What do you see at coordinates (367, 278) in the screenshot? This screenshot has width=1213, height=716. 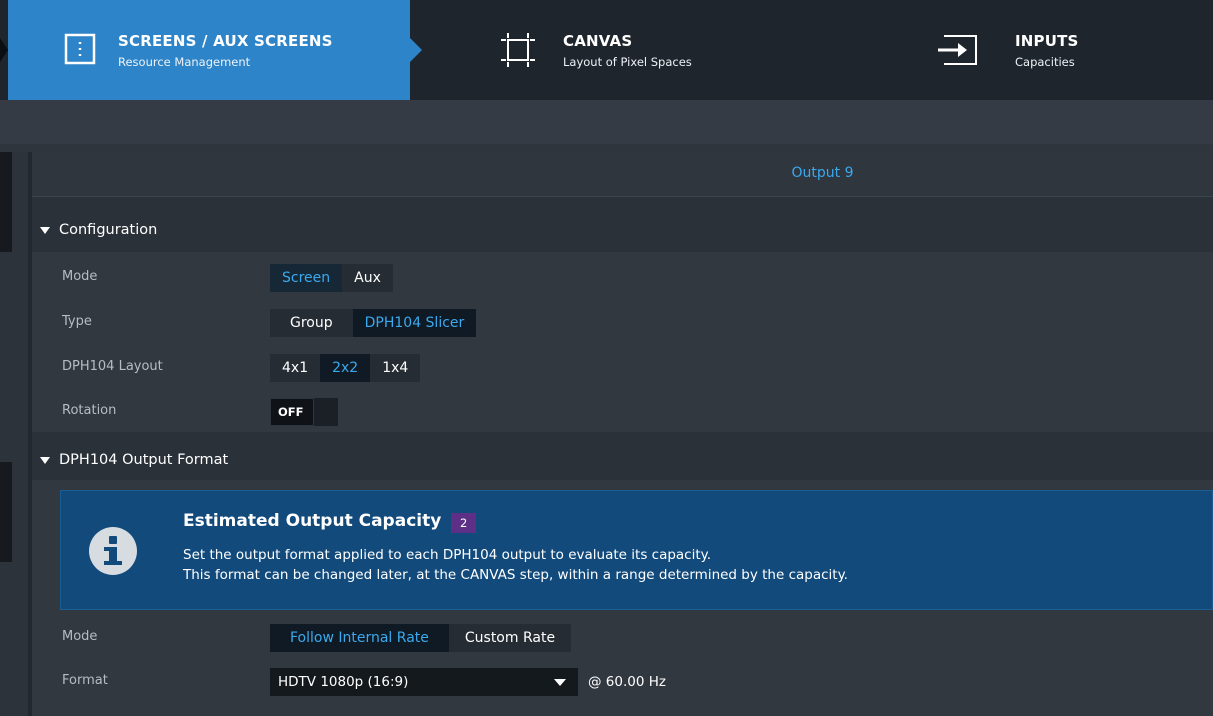 I see `mode-option-aux: Aux` at bounding box center [367, 278].